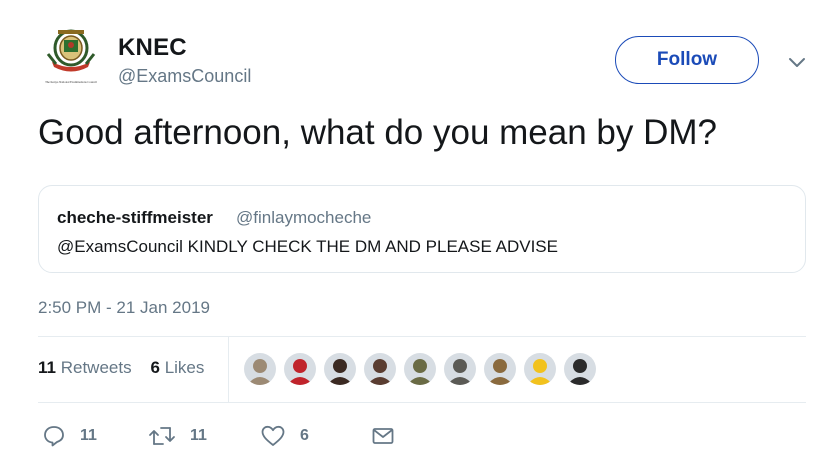 The image size is (829, 471). Describe the element at coordinates (273, 435) in the screenshot. I see `heart-icon` at that location.